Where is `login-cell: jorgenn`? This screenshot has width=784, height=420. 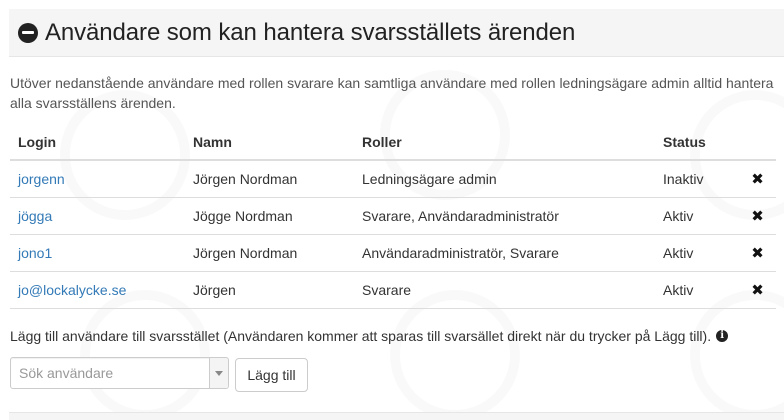 login-cell: jorgenn is located at coordinates (97, 179).